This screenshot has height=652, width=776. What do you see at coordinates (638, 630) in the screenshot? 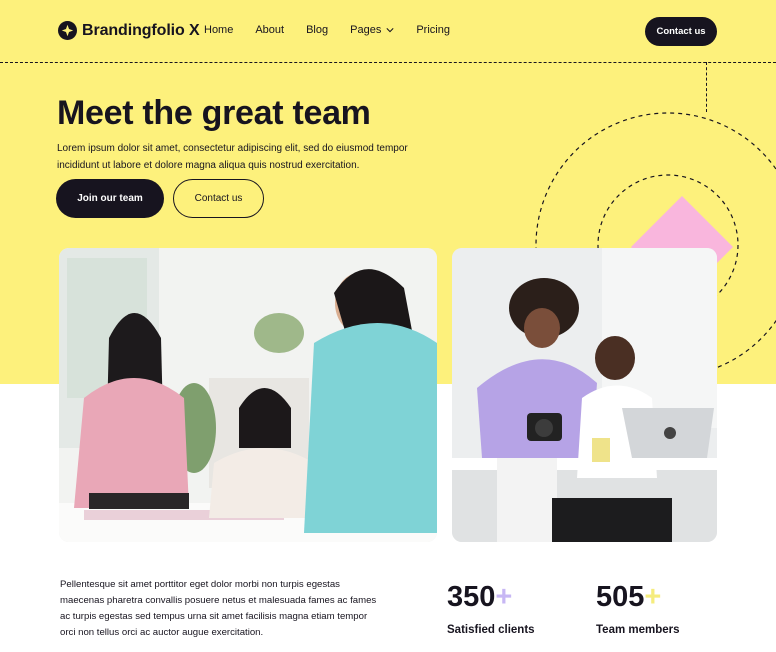
I see `stat-label: Team members` at bounding box center [638, 630].